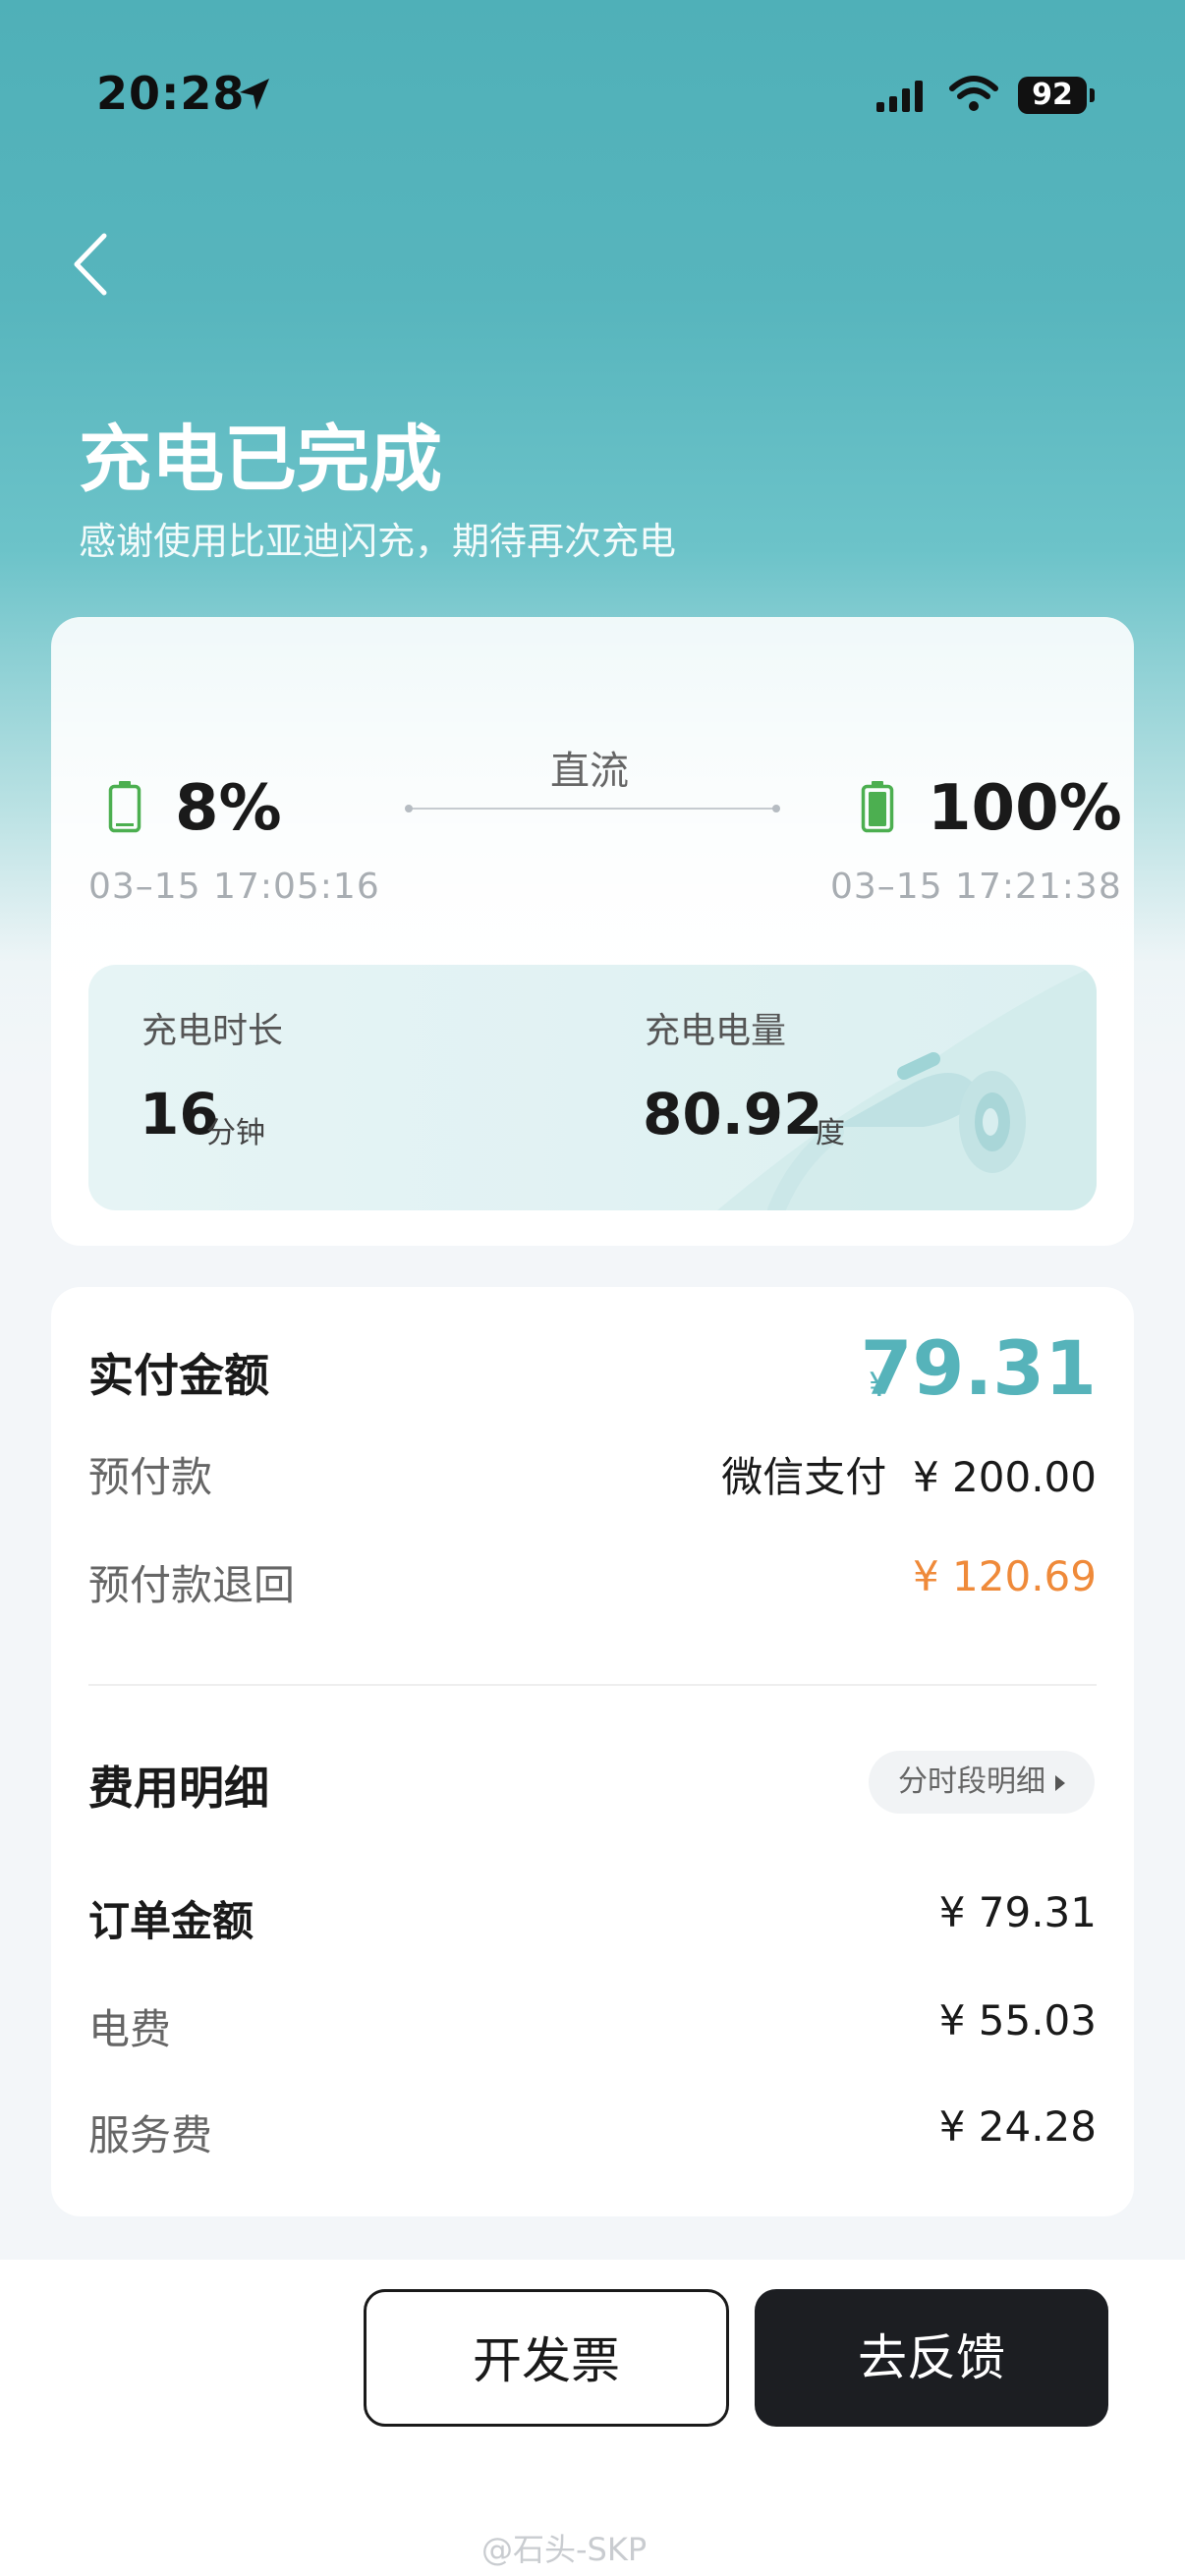 The width and height of the screenshot is (1185, 2576). Describe the element at coordinates (1018, 1912) in the screenshot. I see `fee-row-value: ¥ 79.31` at that location.